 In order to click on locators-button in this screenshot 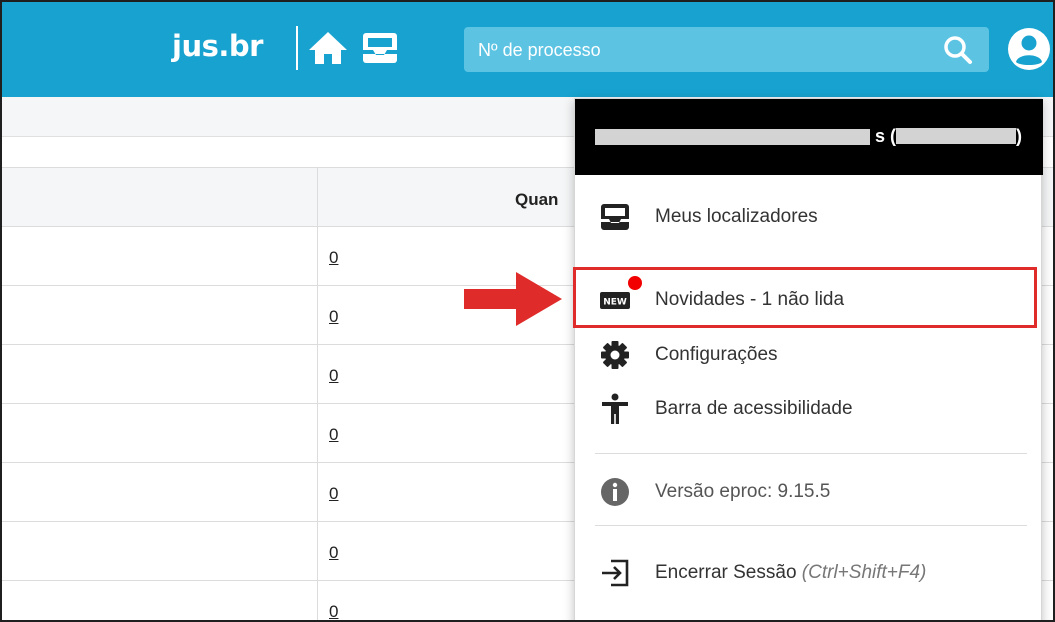, I will do `click(380, 48)`.